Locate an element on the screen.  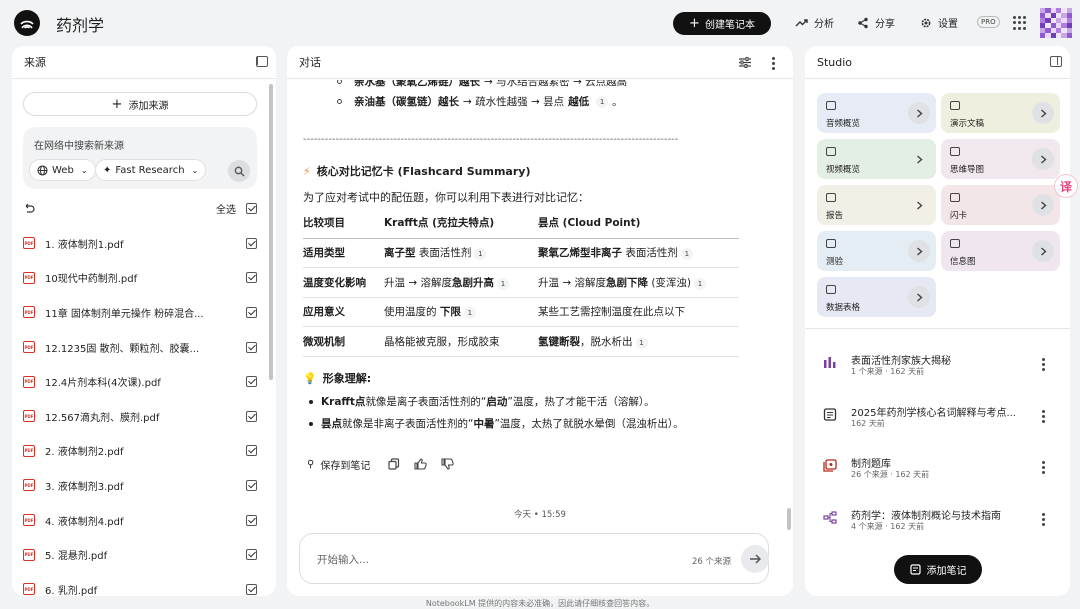
source-name: 12.567滴丸剂、膜剂.pdf is located at coordinates (102, 418).